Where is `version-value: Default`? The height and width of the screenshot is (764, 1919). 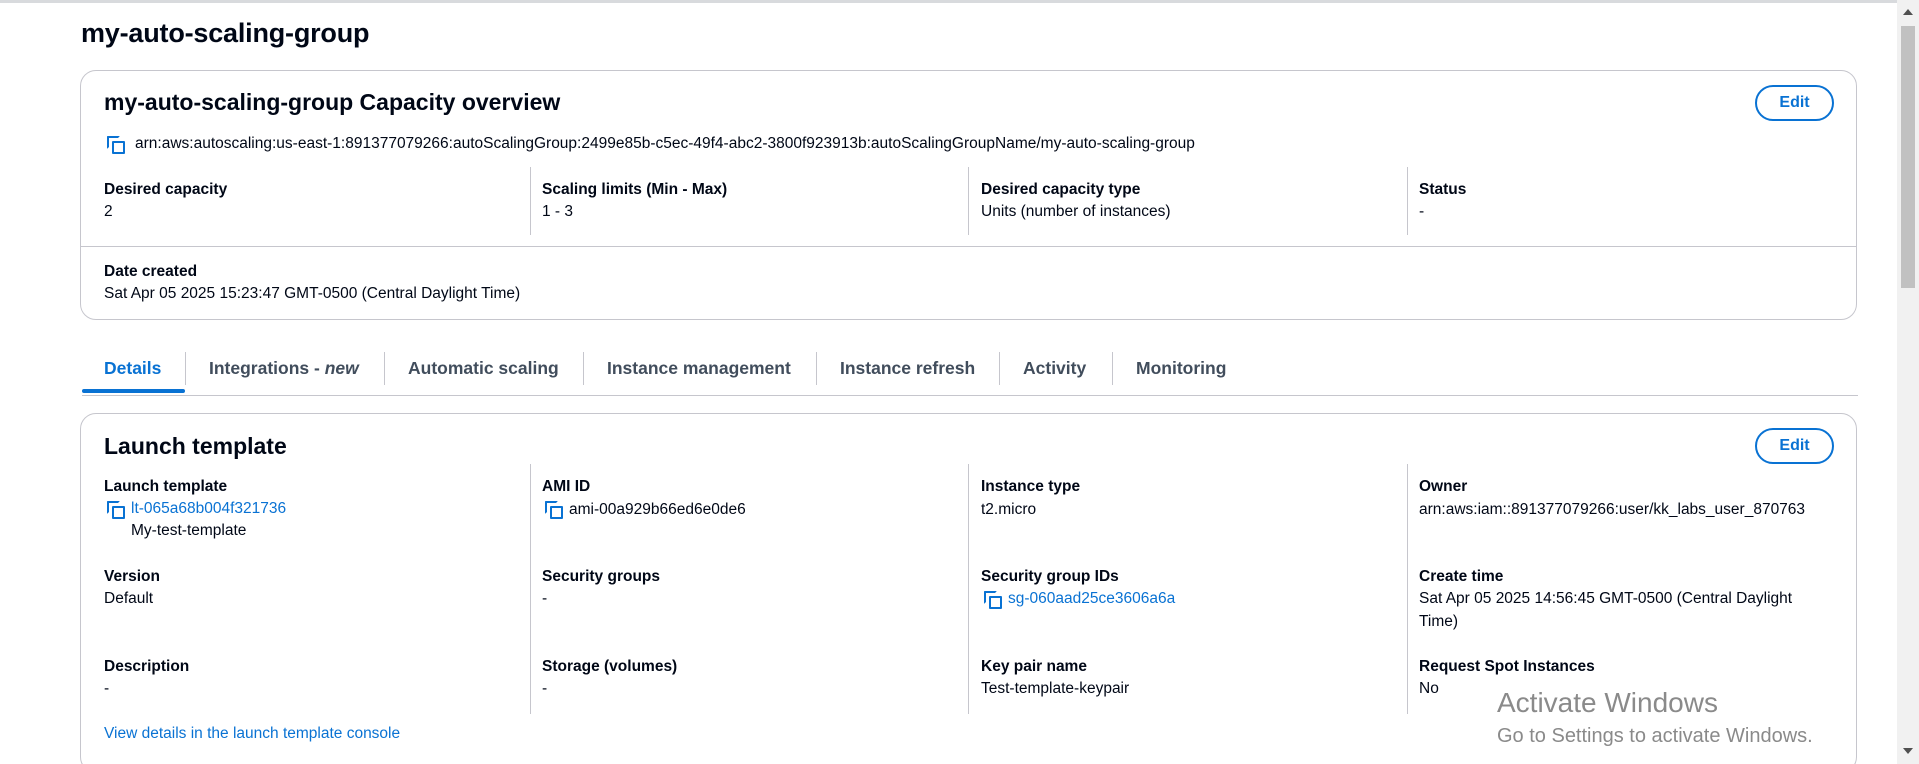 version-value: Default is located at coordinates (129, 598).